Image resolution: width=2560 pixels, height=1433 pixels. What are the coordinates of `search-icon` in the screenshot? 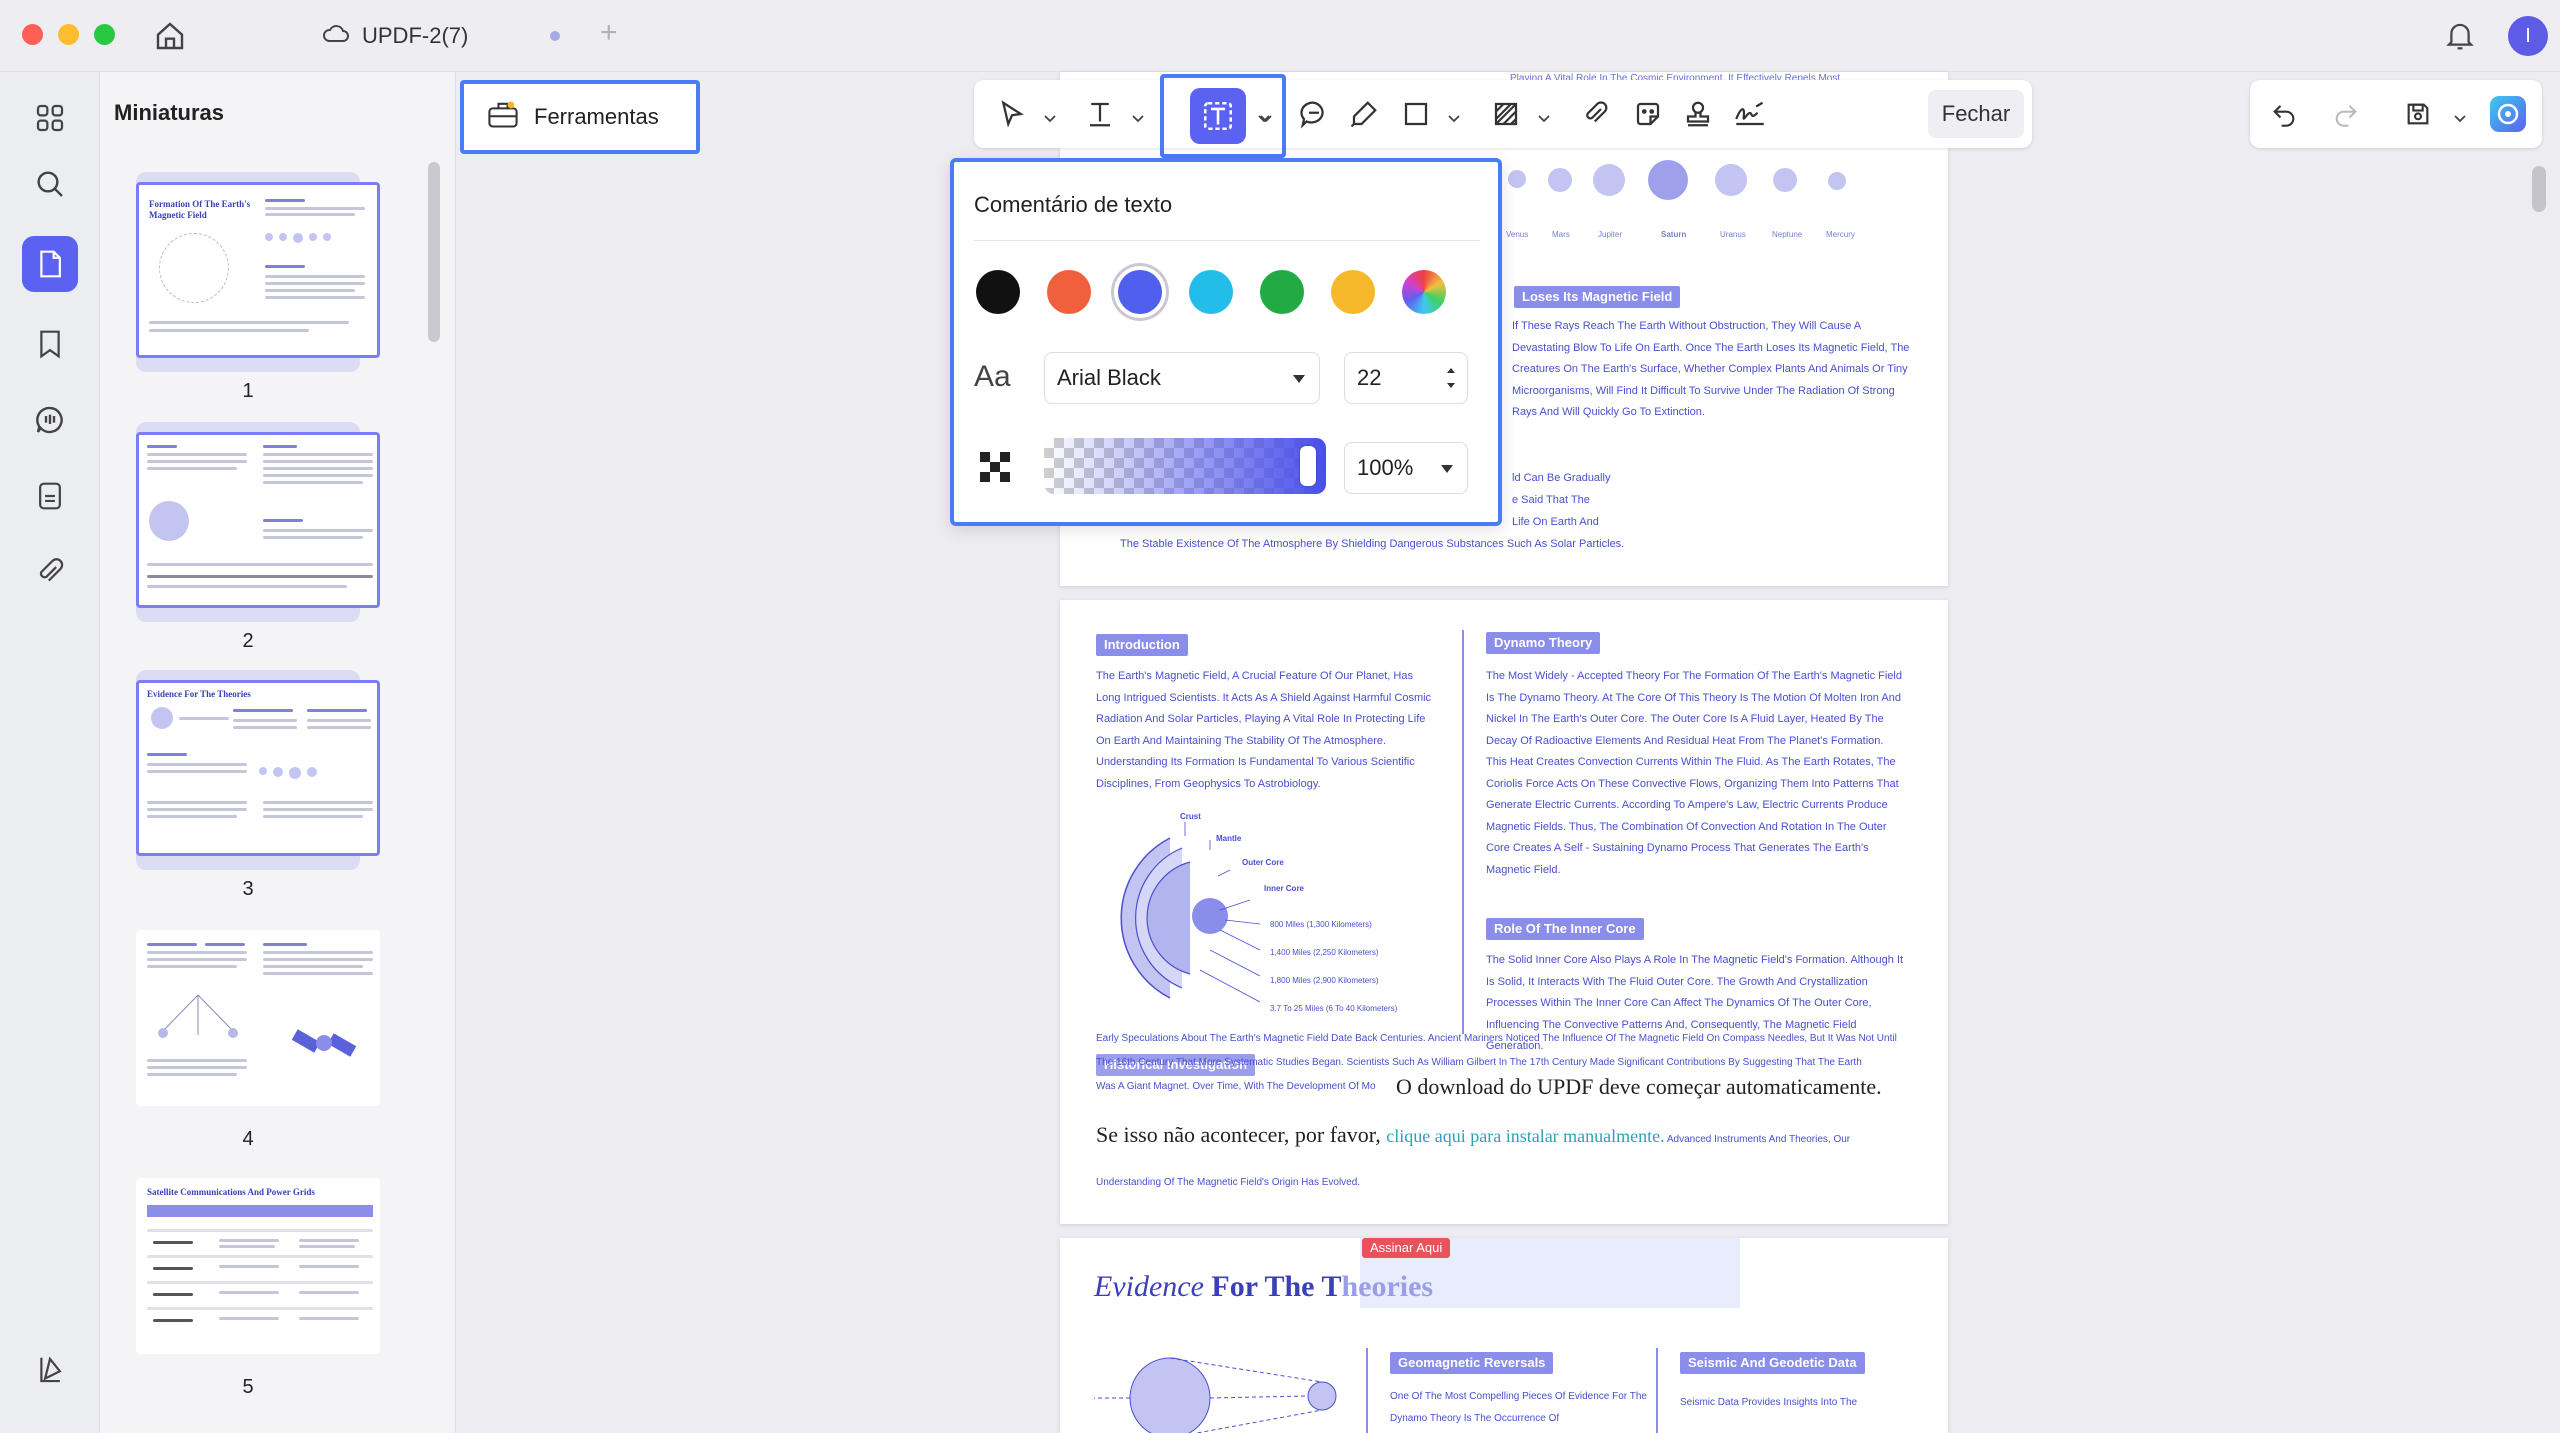 It's located at (50, 184).